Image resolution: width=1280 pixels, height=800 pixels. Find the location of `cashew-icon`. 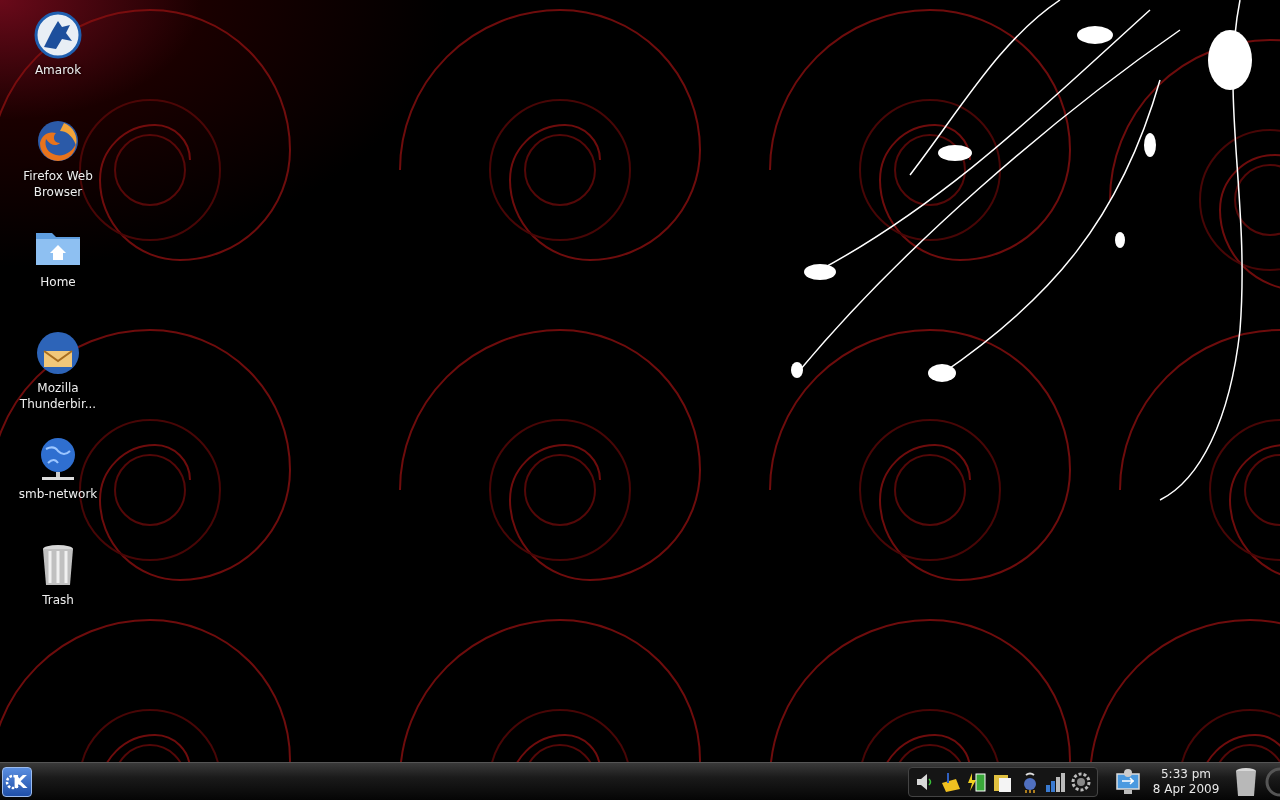

cashew-icon is located at coordinates (1272, 781).